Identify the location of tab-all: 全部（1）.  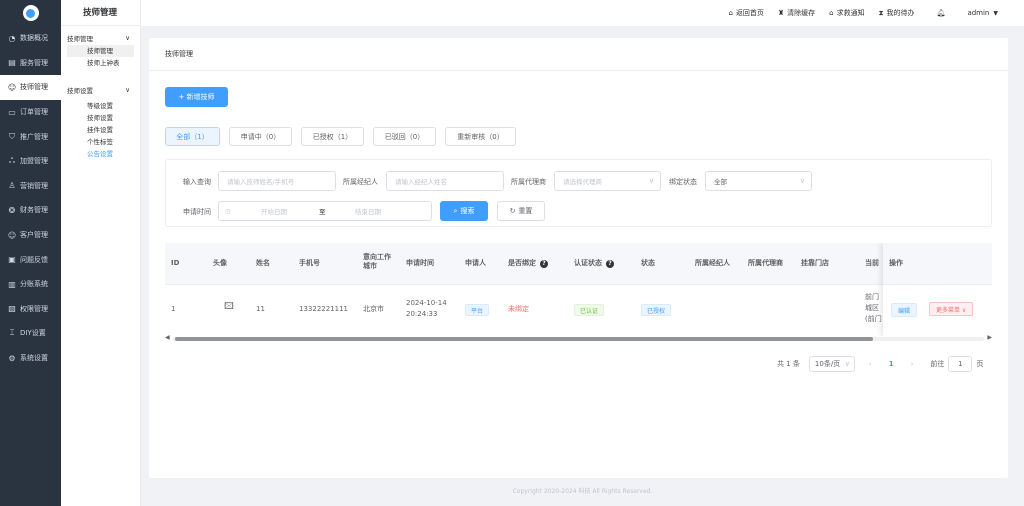
(192, 136).